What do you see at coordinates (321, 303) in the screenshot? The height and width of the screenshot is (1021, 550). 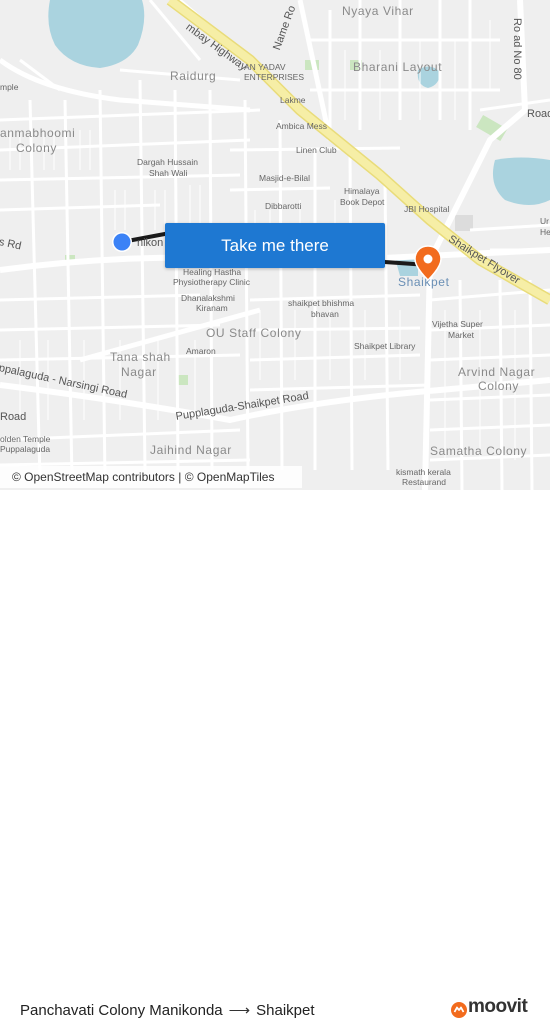 I see `label-bhishma: shaikpet bhishma` at bounding box center [321, 303].